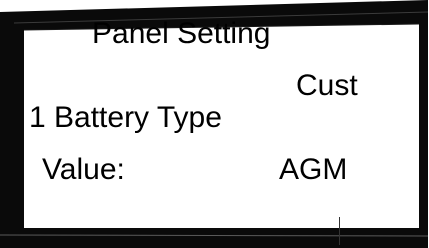  Describe the element at coordinates (339, 231) in the screenshot. I see `value-cursor-marker` at that location.